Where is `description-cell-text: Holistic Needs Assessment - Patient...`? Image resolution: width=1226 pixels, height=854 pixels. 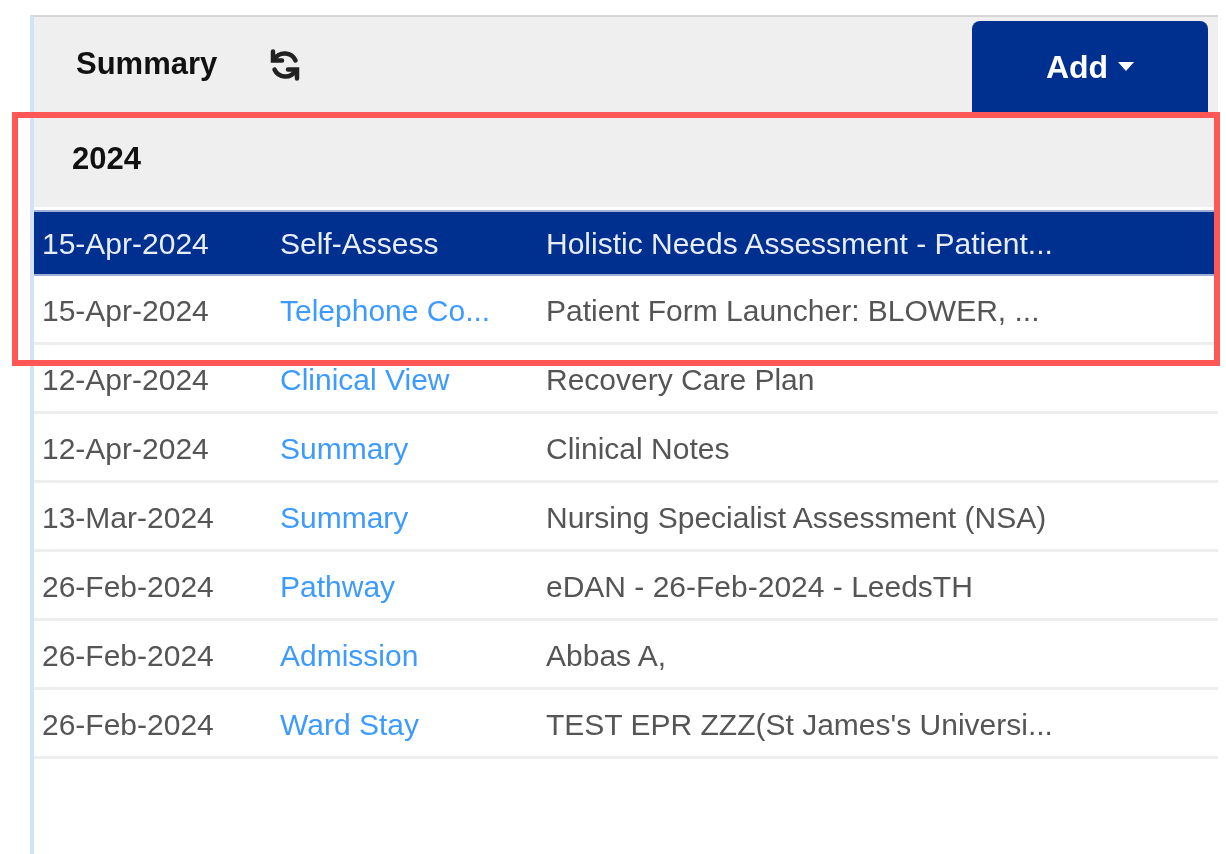 description-cell-text: Holistic Needs Assessment - Patient... is located at coordinates (799, 243).